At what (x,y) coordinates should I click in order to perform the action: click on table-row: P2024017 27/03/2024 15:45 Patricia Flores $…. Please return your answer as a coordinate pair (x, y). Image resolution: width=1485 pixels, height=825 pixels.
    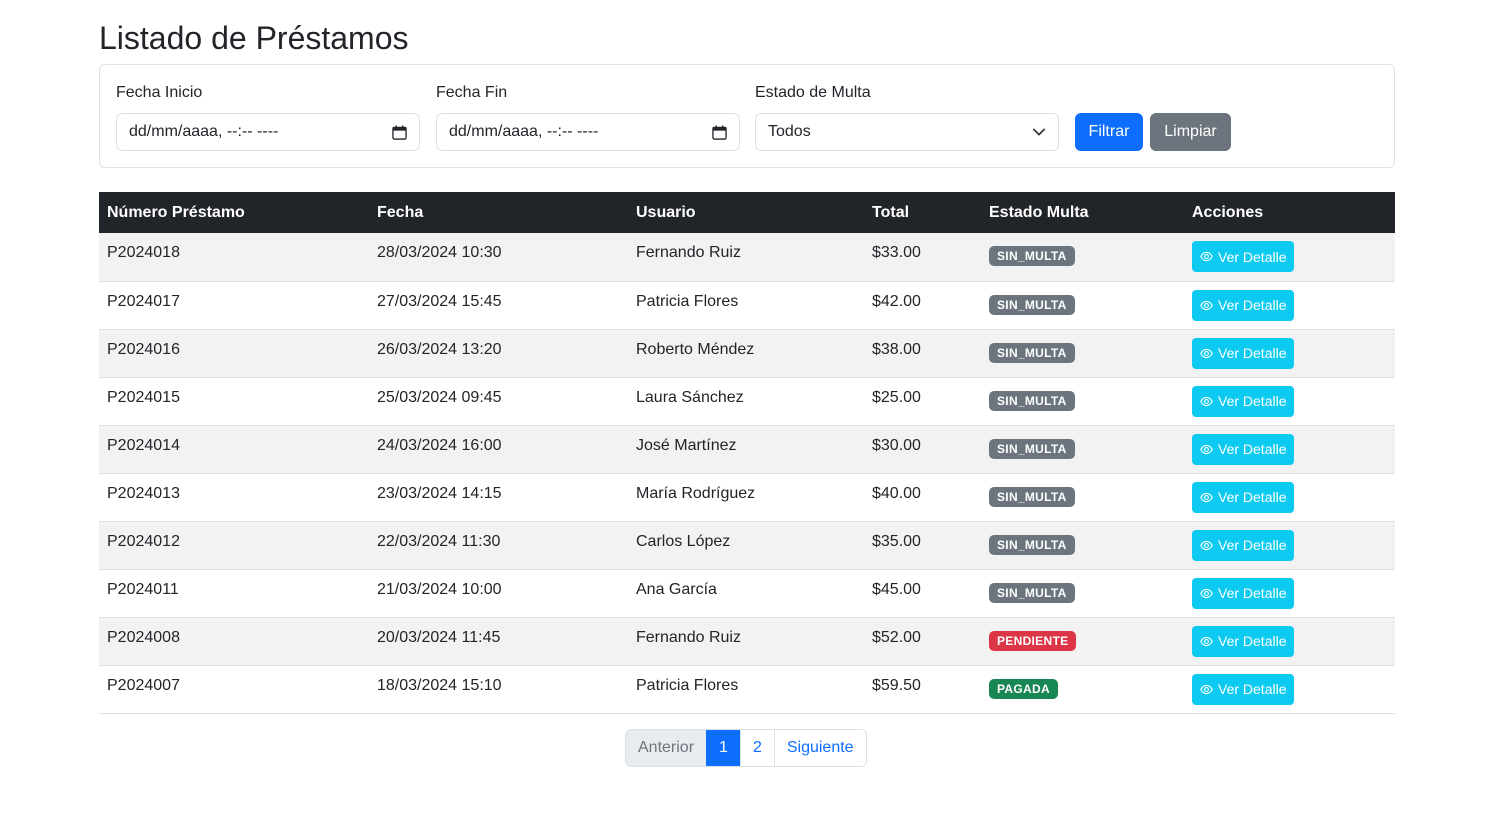
    Looking at the image, I should click on (747, 305).